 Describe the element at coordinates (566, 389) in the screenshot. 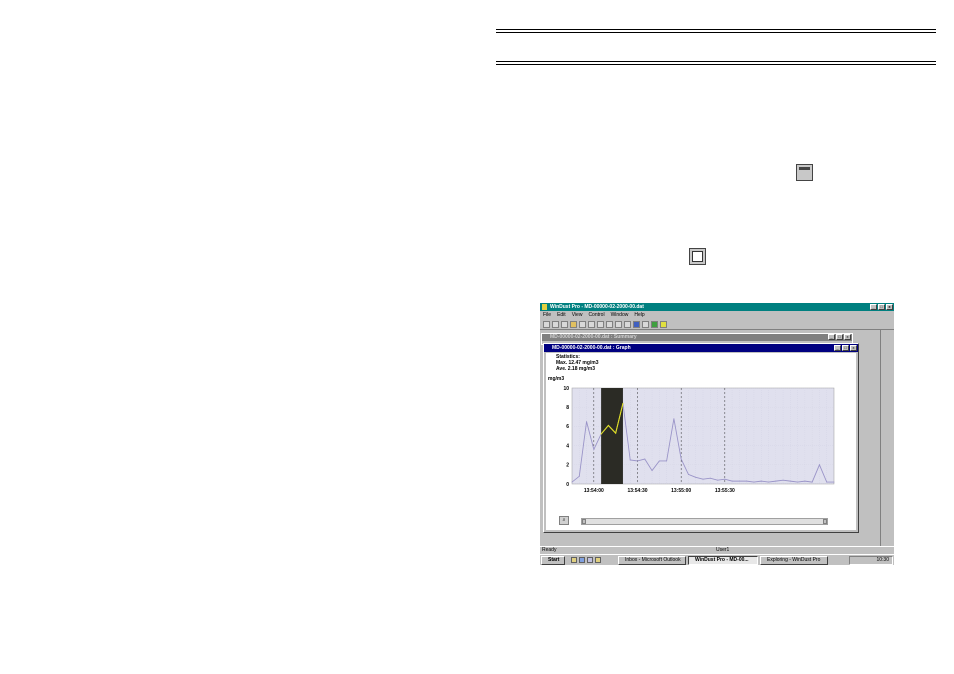

I see `y-tick-label: 10` at that location.